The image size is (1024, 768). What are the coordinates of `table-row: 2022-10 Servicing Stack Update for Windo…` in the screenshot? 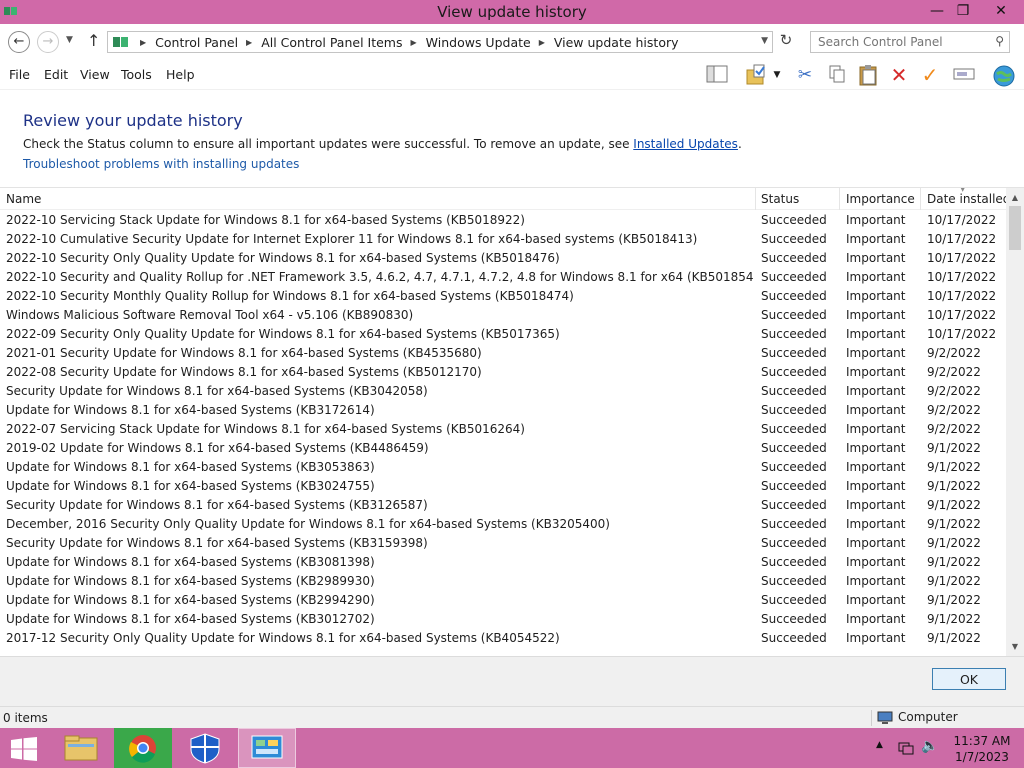 It's located at (503, 221).